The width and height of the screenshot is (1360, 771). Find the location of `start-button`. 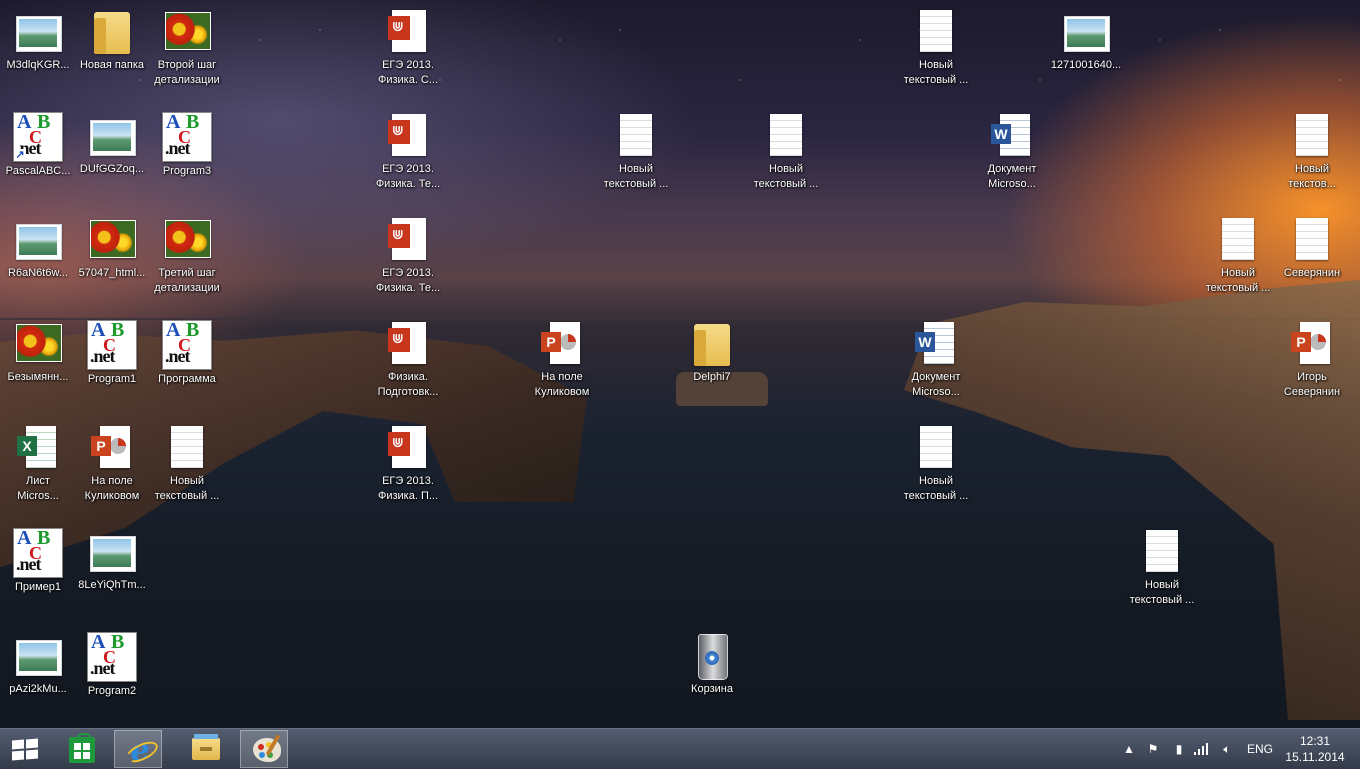

start-button is located at coordinates (24, 749).